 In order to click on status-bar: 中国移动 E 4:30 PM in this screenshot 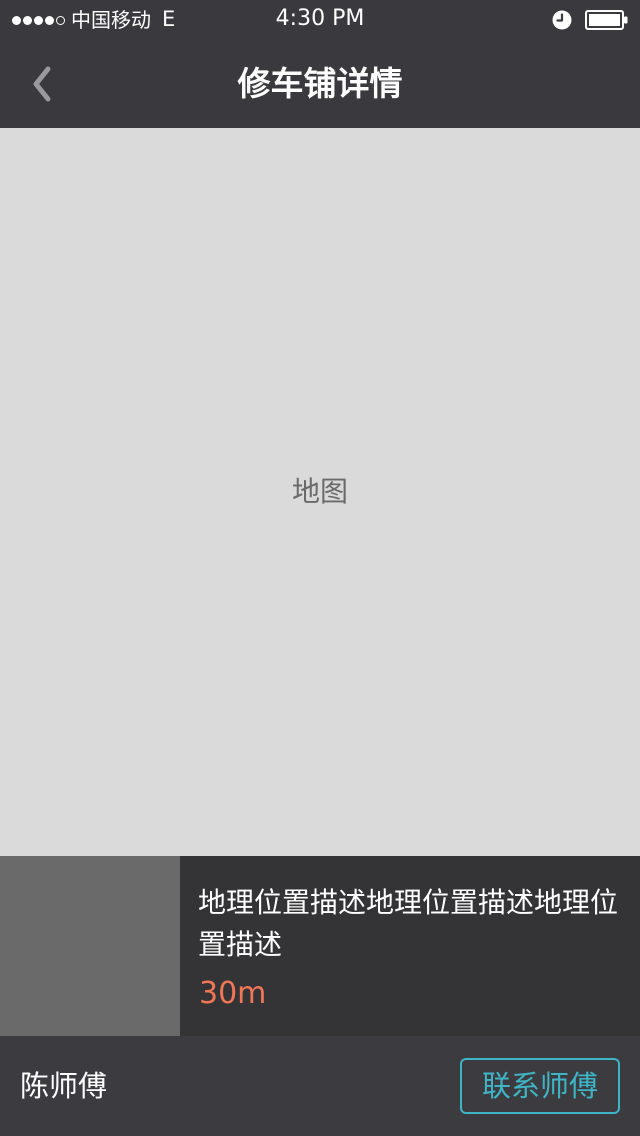, I will do `click(320, 20)`.